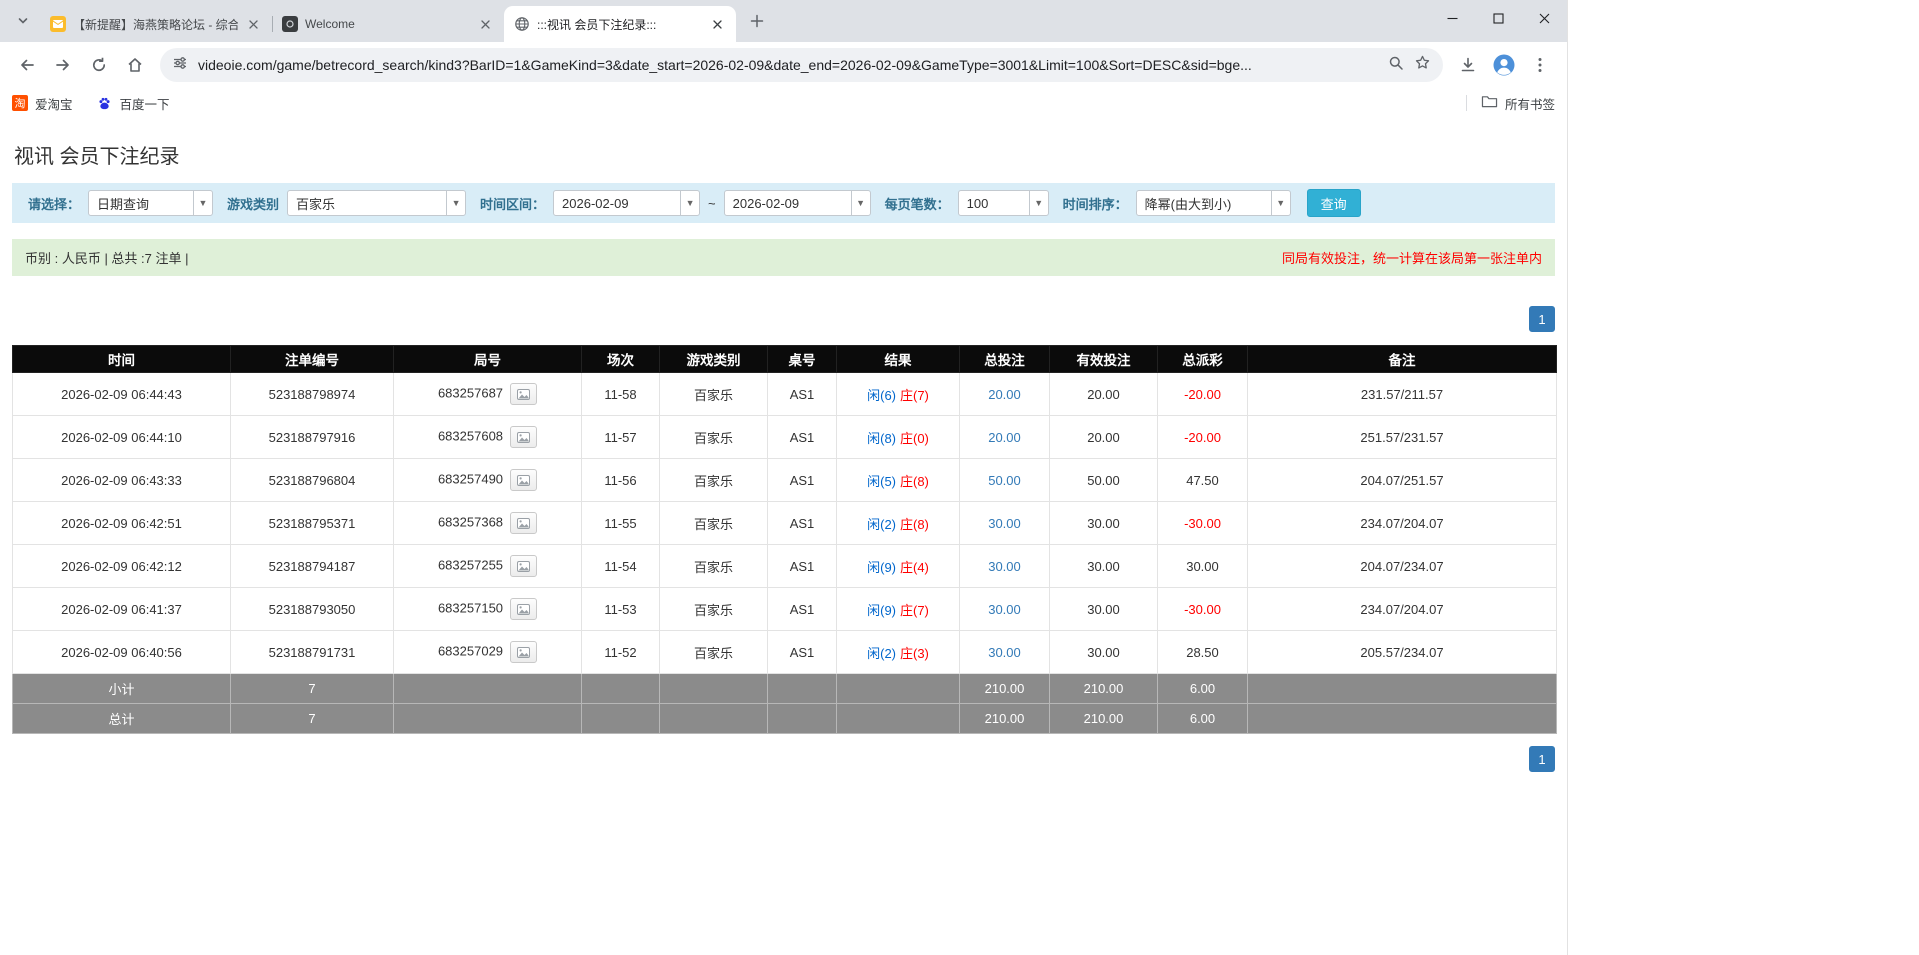 Image resolution: width=1919 pixels, height=955 pixels. Describe the element at coordinates (914, 653) in the screenshot. I see `result-banker: 庄(3)` at that location.